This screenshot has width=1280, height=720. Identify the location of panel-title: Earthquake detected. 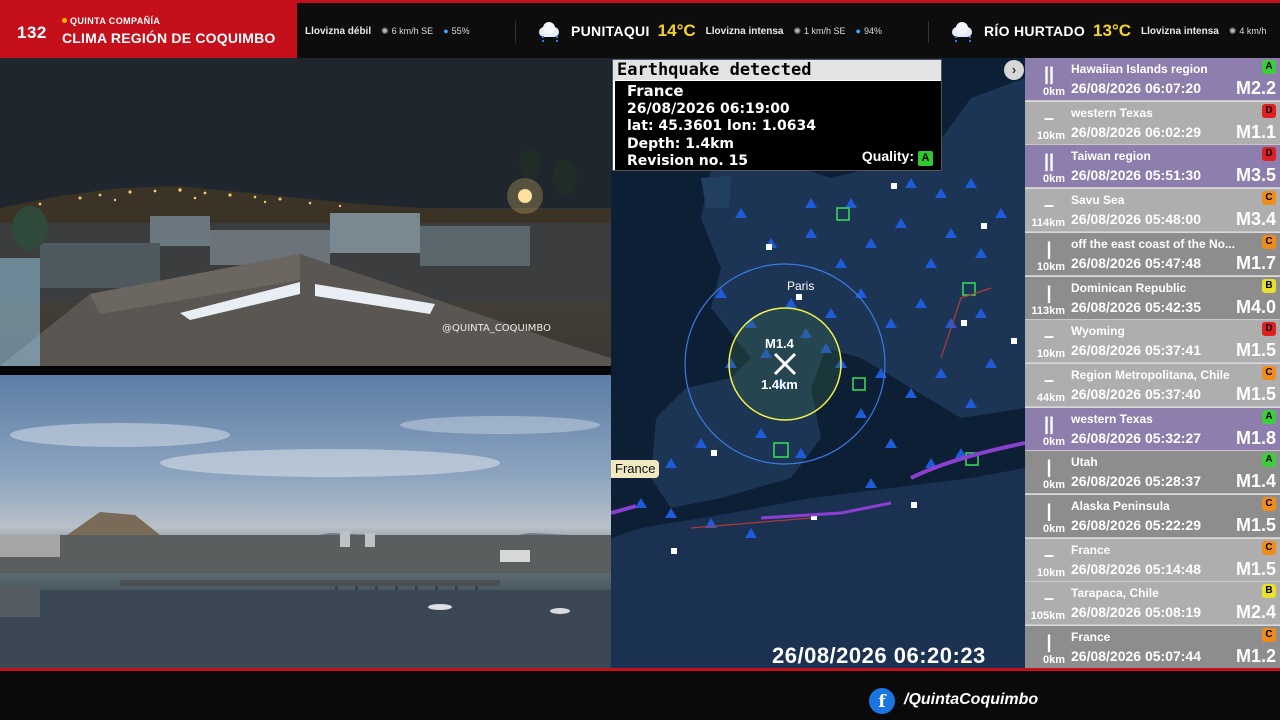
(777, 70).